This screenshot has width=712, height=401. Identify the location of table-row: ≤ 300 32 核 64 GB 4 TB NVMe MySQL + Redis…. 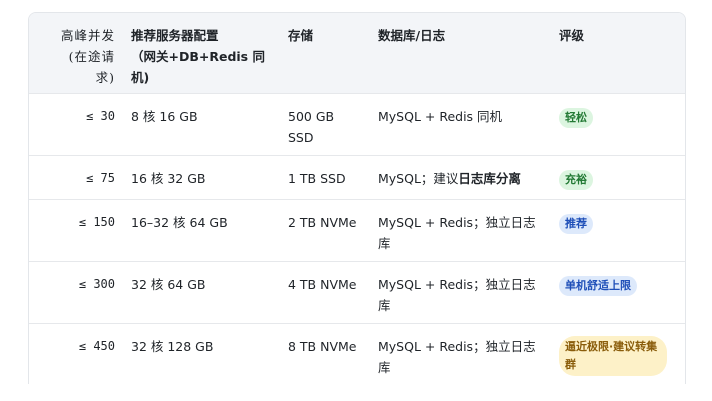
(357, 292).